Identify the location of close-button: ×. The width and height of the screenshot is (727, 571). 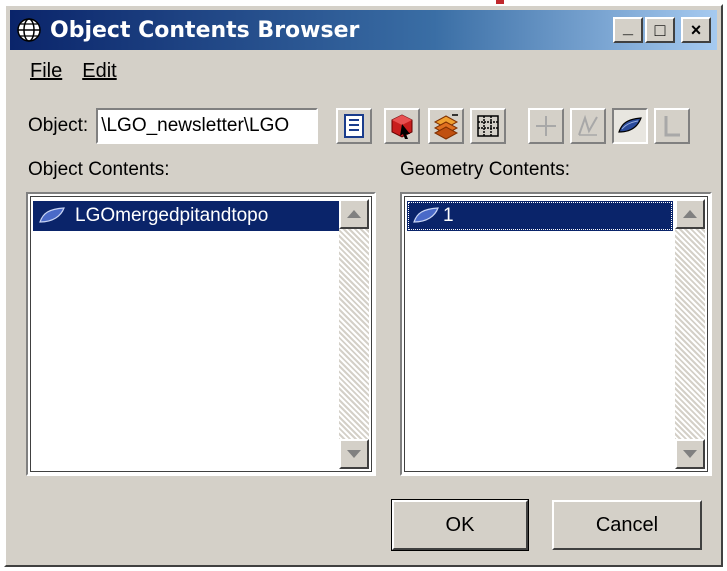
(696, 30).